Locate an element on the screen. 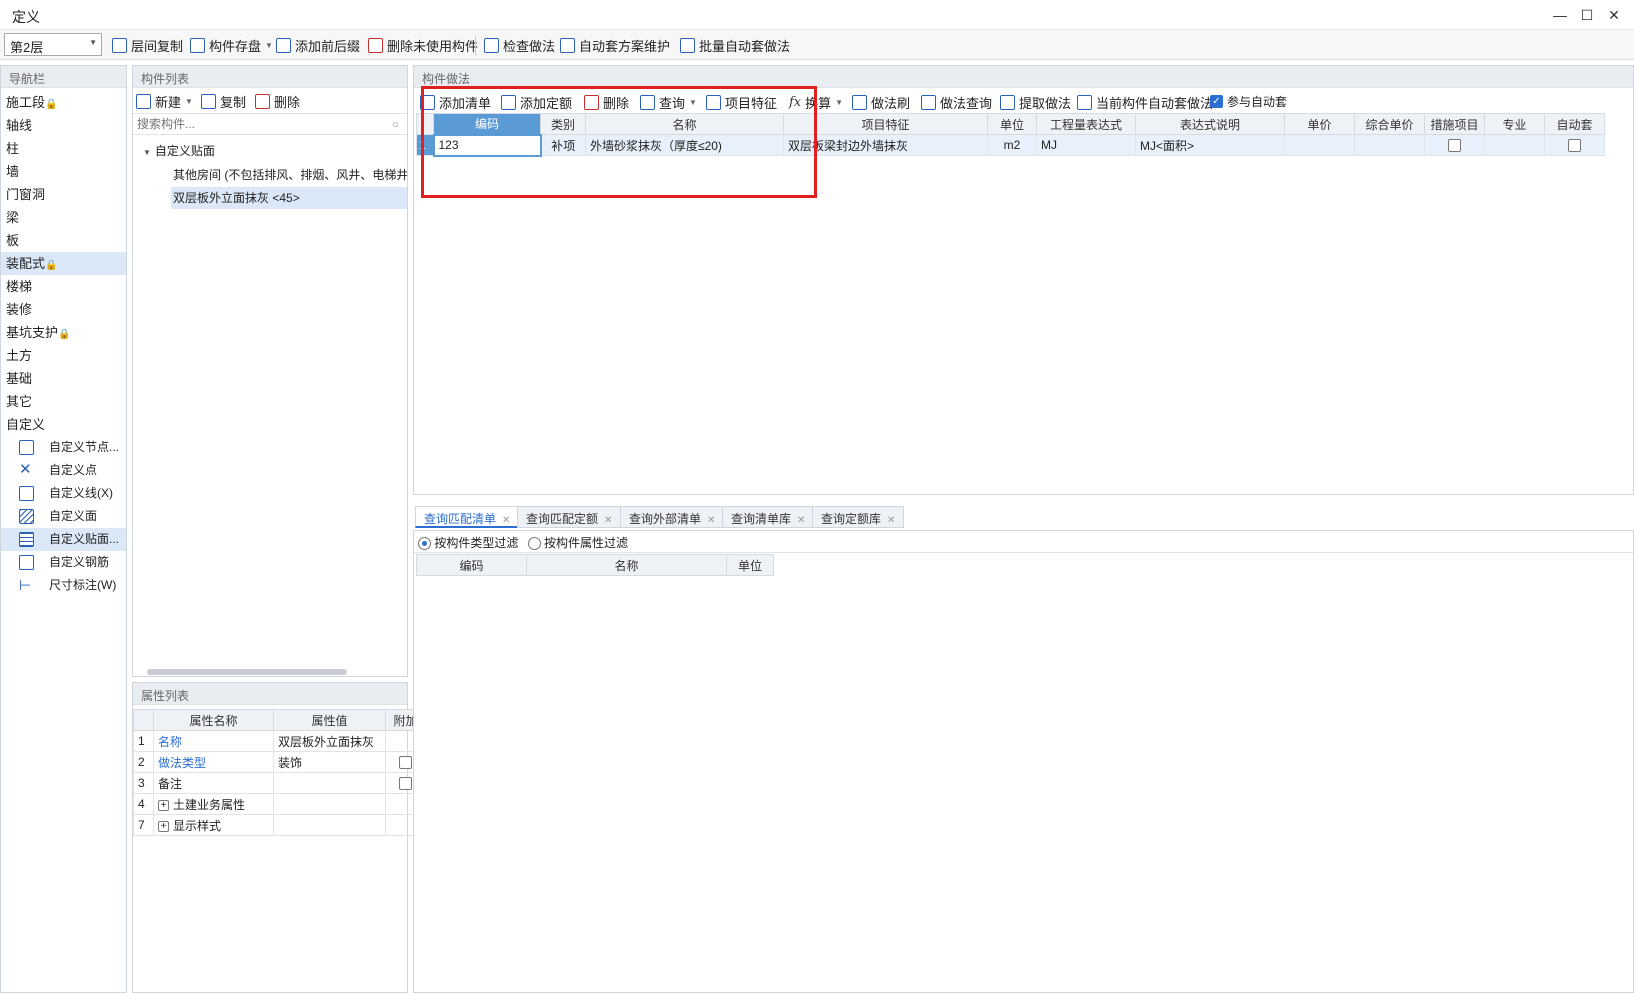 This screenshot has width=1634, height=993. floor-select: 第2层 ▼ is located at coordinates (53, 44).